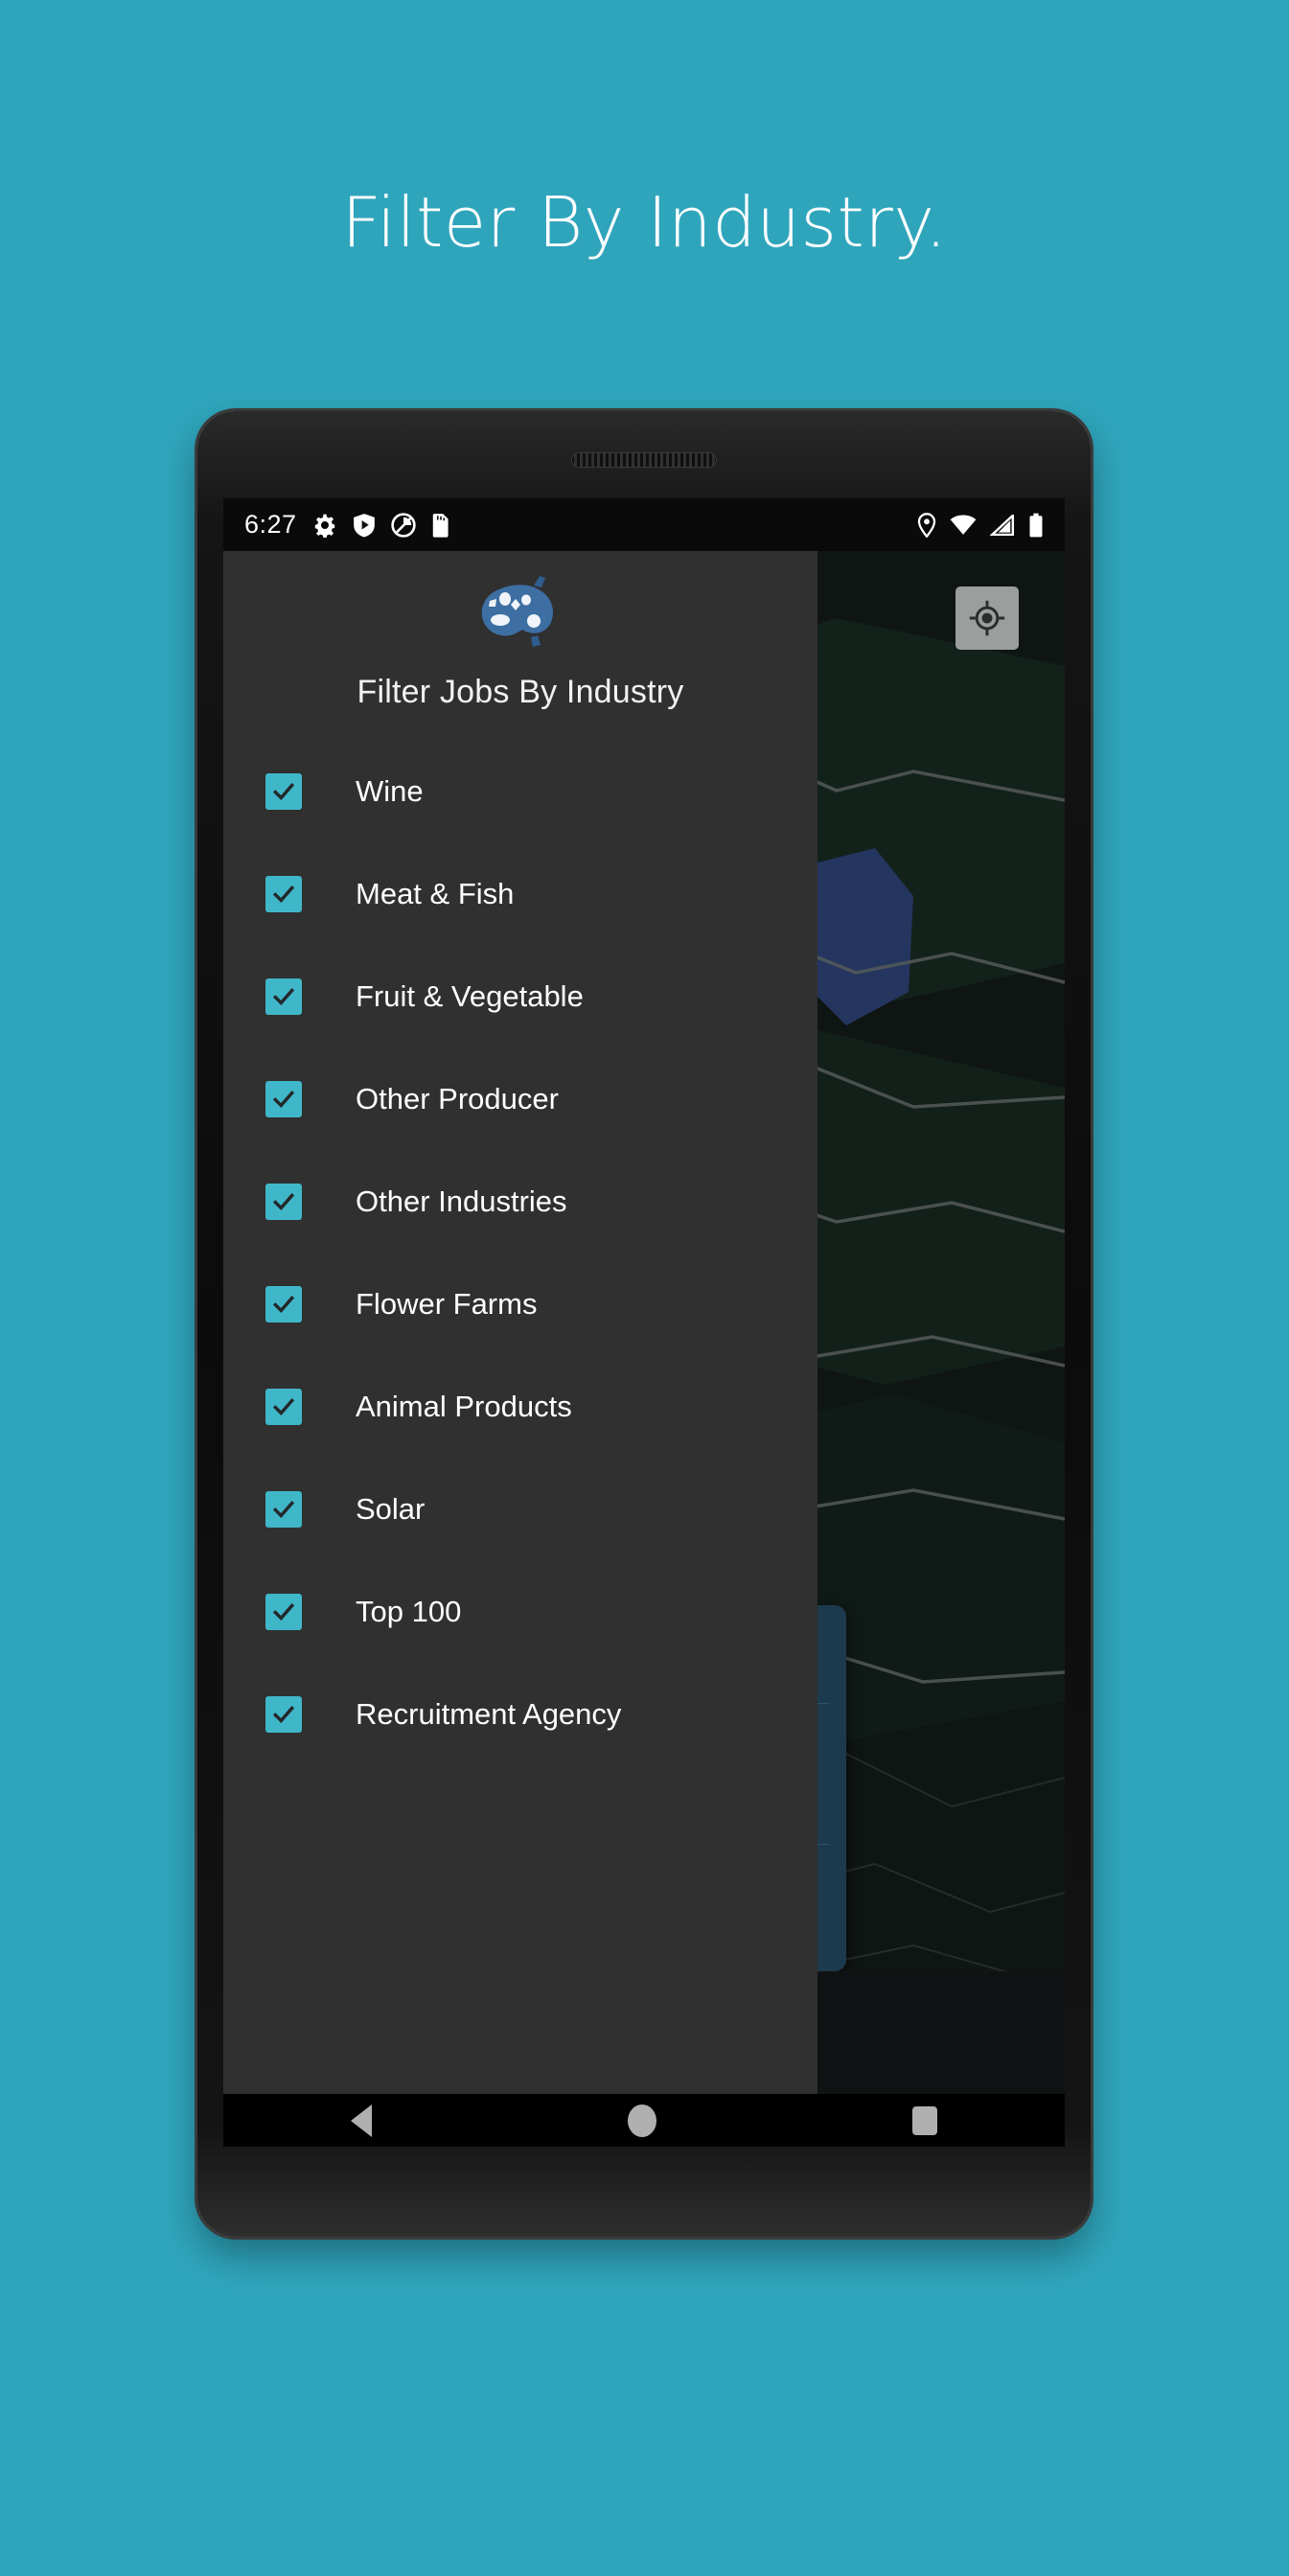  I want to click on shield-play-icon, so click(364, 525).